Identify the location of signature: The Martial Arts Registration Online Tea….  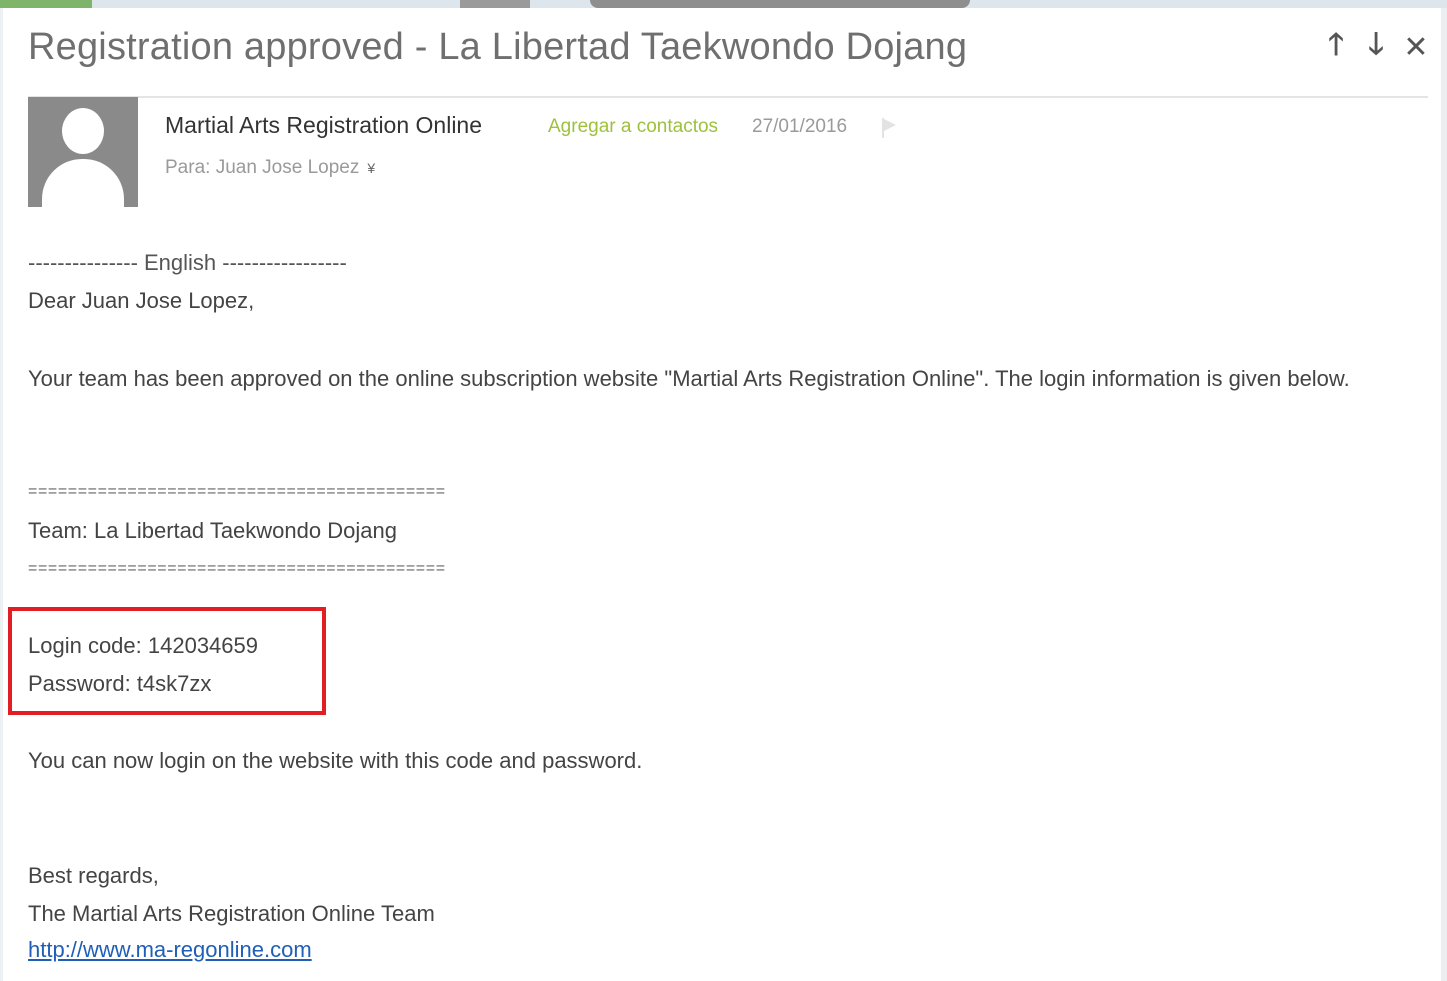
(231, 913).